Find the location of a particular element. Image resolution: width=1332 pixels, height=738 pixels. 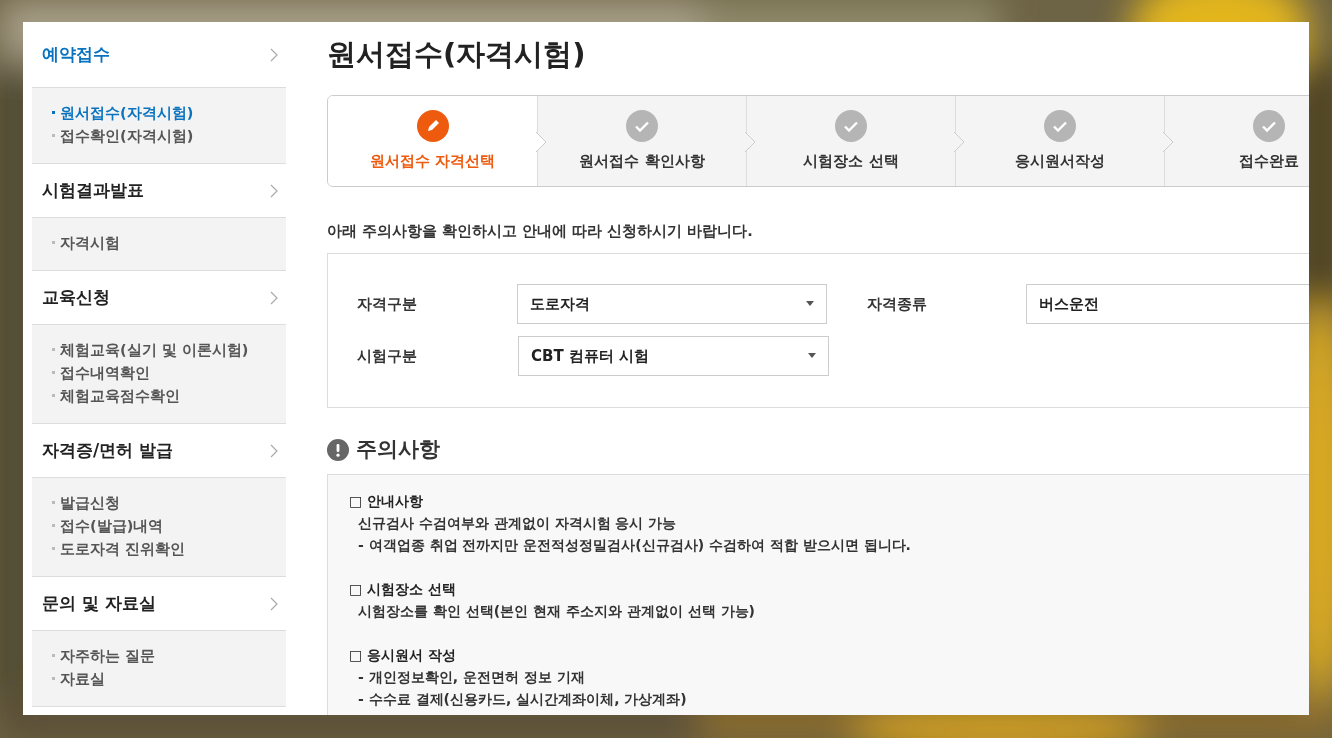

field-label: 자격종류 is located at coordinates (897, 304).